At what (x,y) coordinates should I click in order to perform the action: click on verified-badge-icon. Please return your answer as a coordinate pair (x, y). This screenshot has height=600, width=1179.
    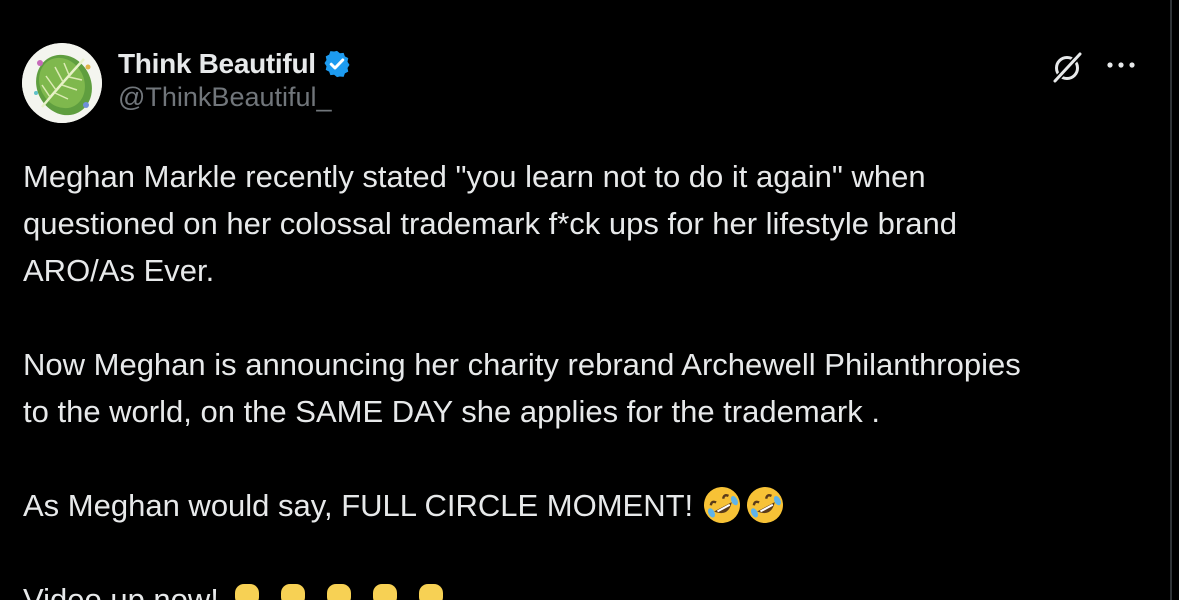
    Looking at the image, I should click on (337, 64).